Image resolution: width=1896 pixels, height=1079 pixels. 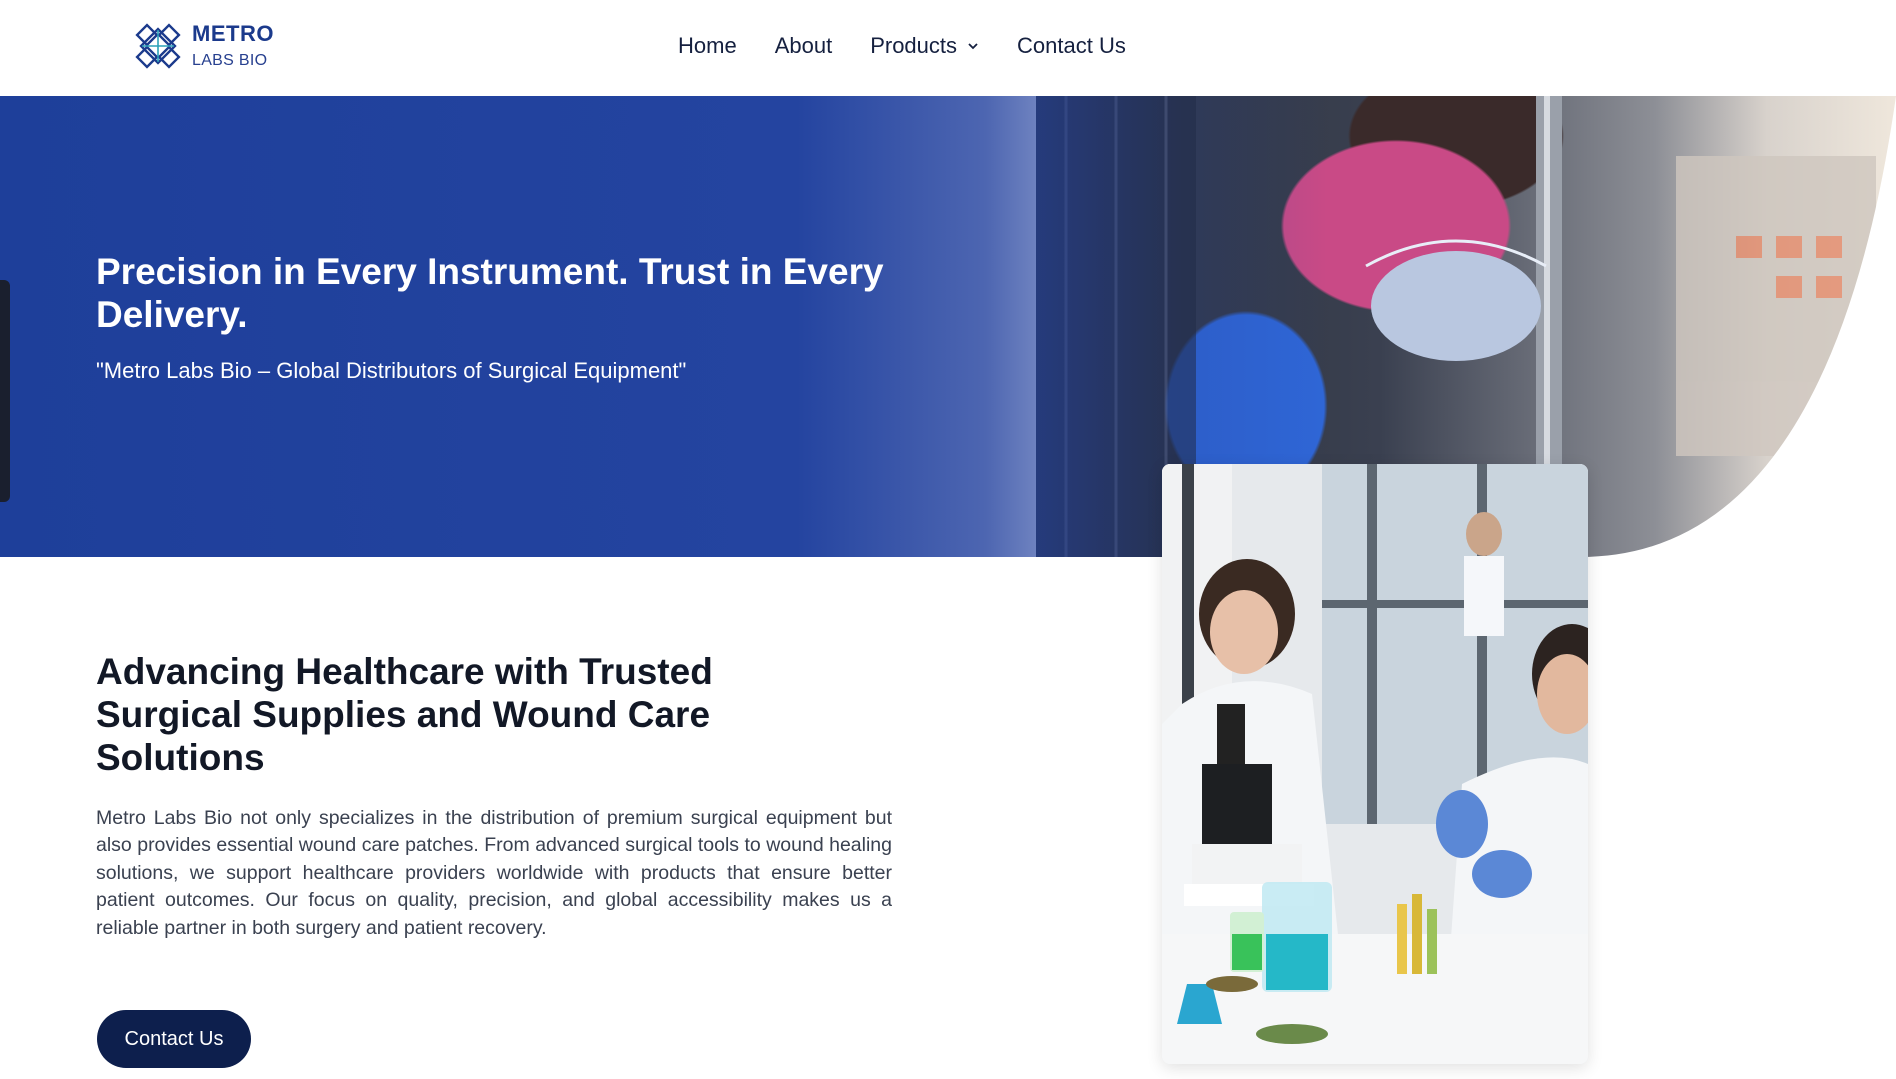 I want to click on nav-home: Home, so click(x=707, y=46).